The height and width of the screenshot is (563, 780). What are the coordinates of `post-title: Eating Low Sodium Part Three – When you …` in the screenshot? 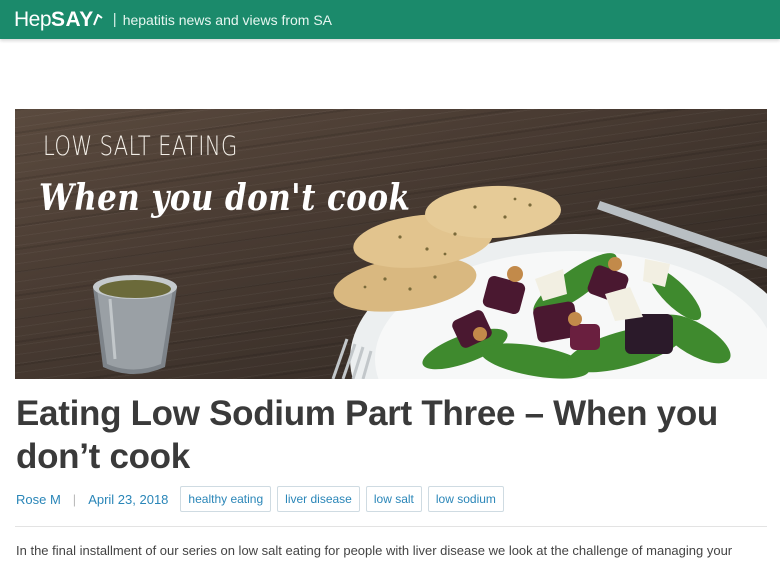 It's located at (396, 435).